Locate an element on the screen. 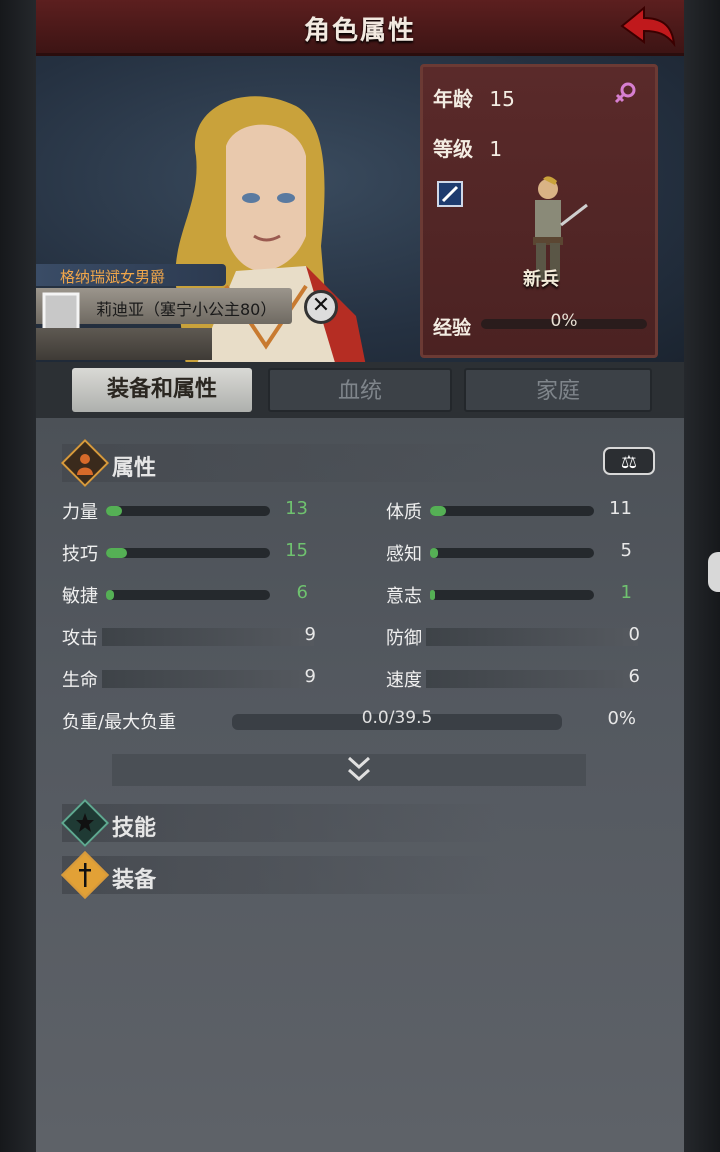 Image resolution: width=720 pixels, height=1152 pixels. stat-label: 防御 is located at coordinates (404, 638).